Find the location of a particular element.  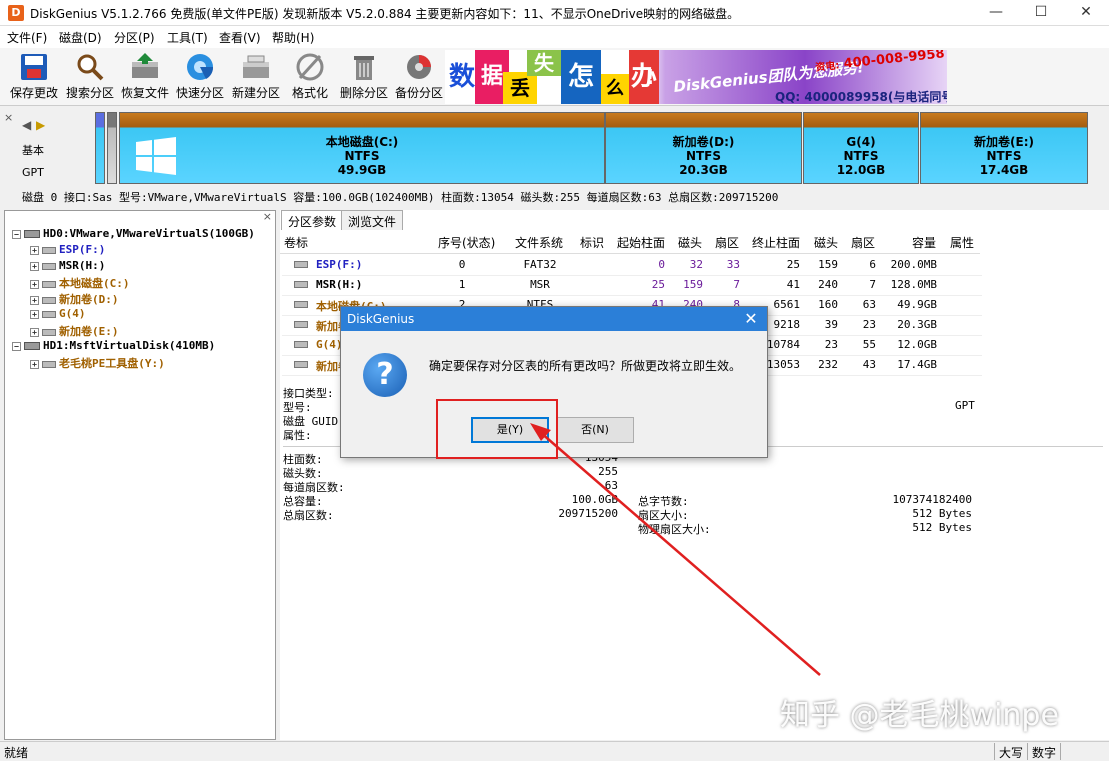

tree-item-e: + 新加卷(E:) is located at coordinates (74, 331).